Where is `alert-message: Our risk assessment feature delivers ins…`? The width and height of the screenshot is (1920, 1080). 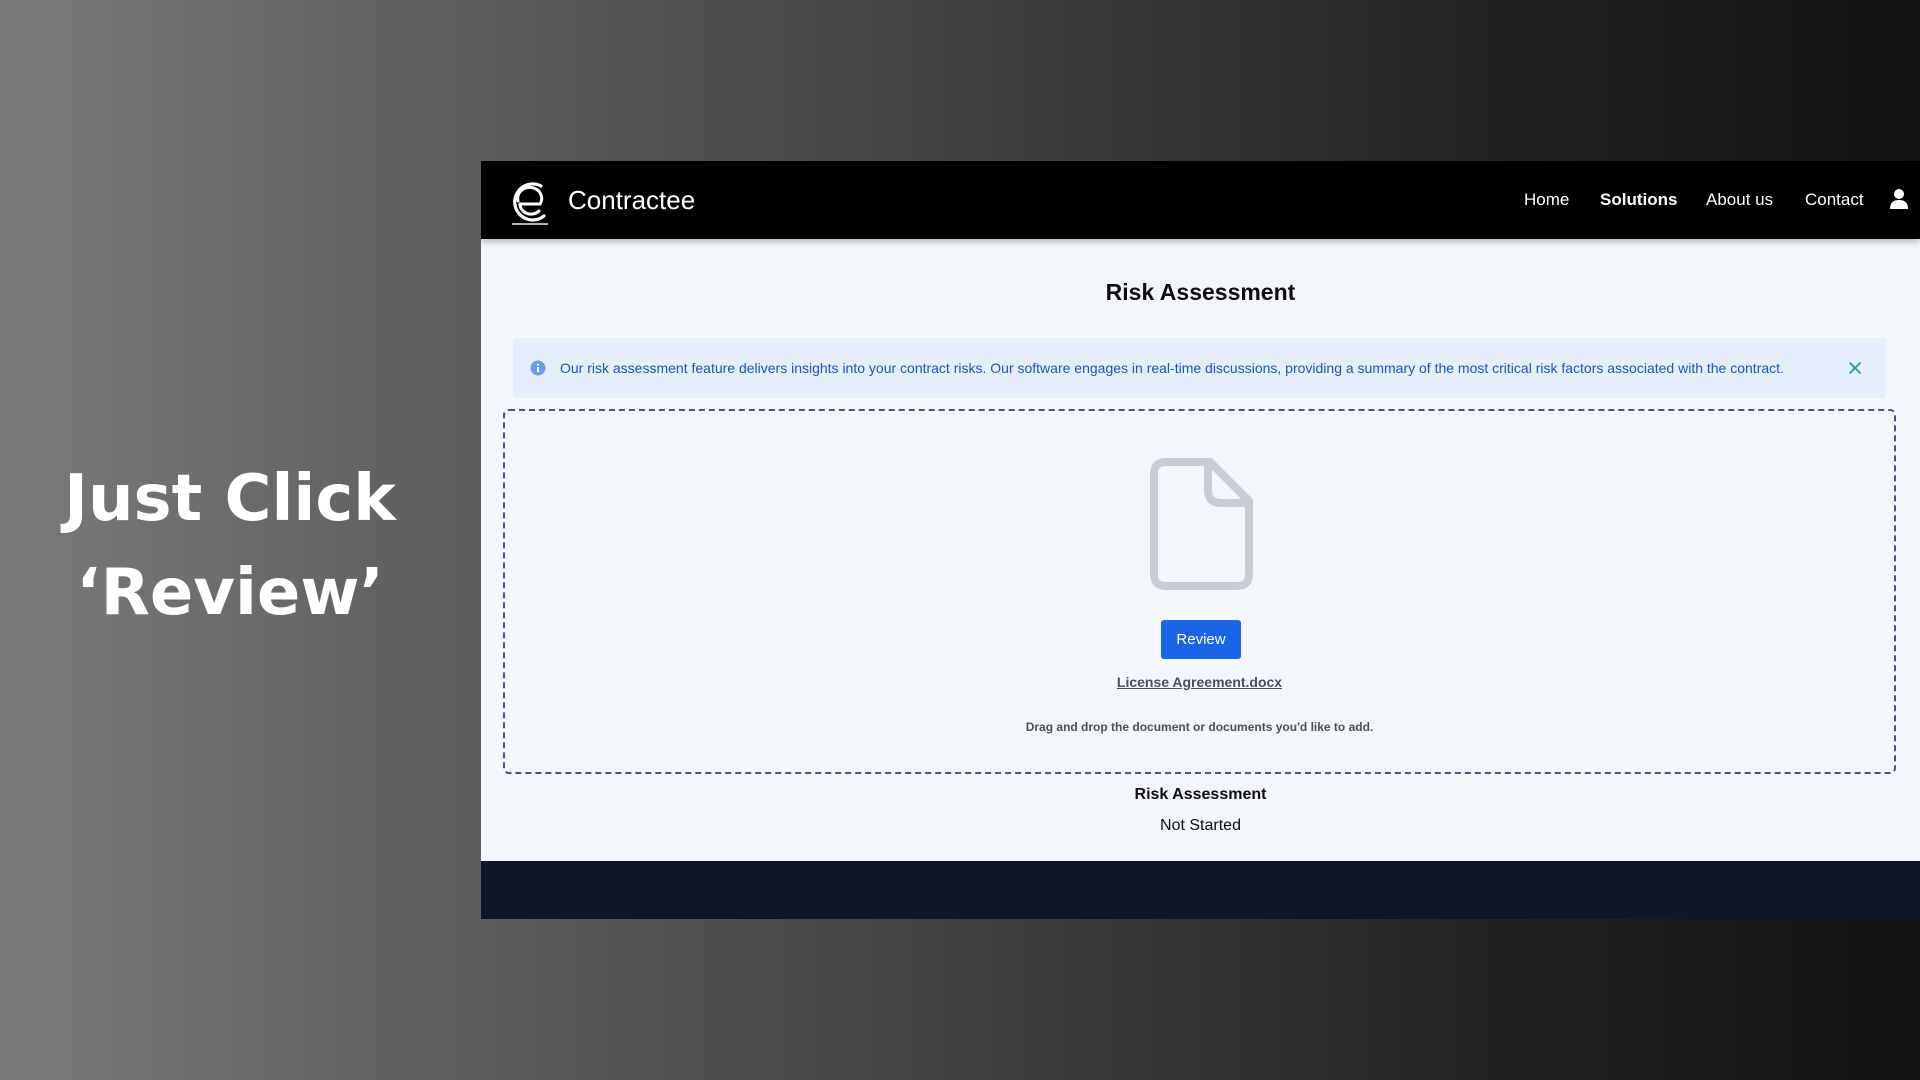 alert-message: Our risk assessment feature delivers ins… is located at coordinates (1172, 368).